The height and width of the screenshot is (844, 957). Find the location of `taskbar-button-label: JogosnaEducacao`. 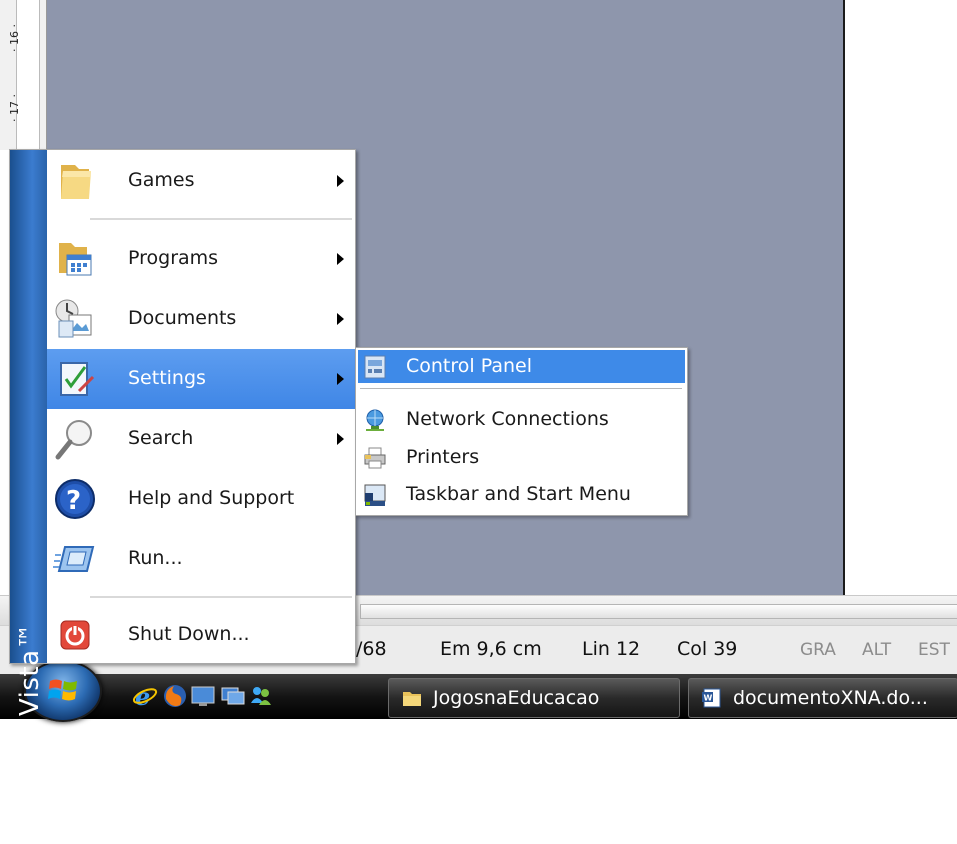

taskbar-button-label: JogosnaEducacao is located at coordinates (516, 698).